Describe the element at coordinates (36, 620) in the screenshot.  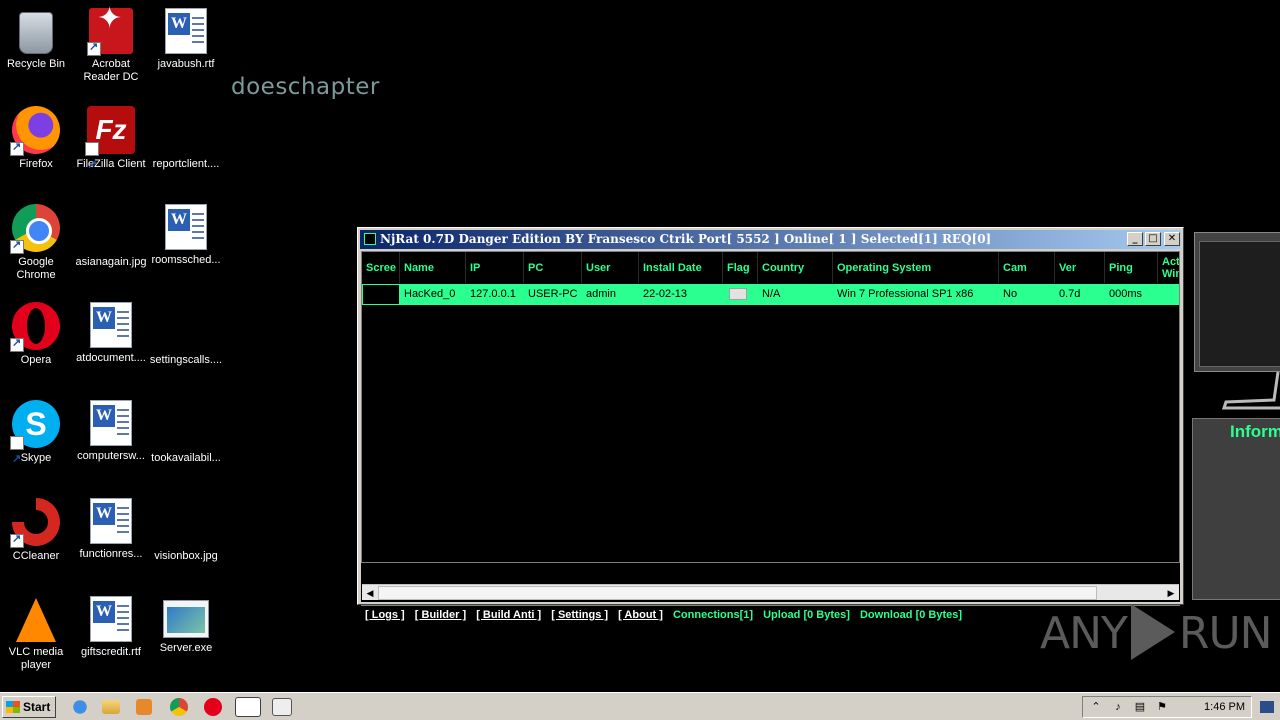
I see `vlc-icon` at that location.